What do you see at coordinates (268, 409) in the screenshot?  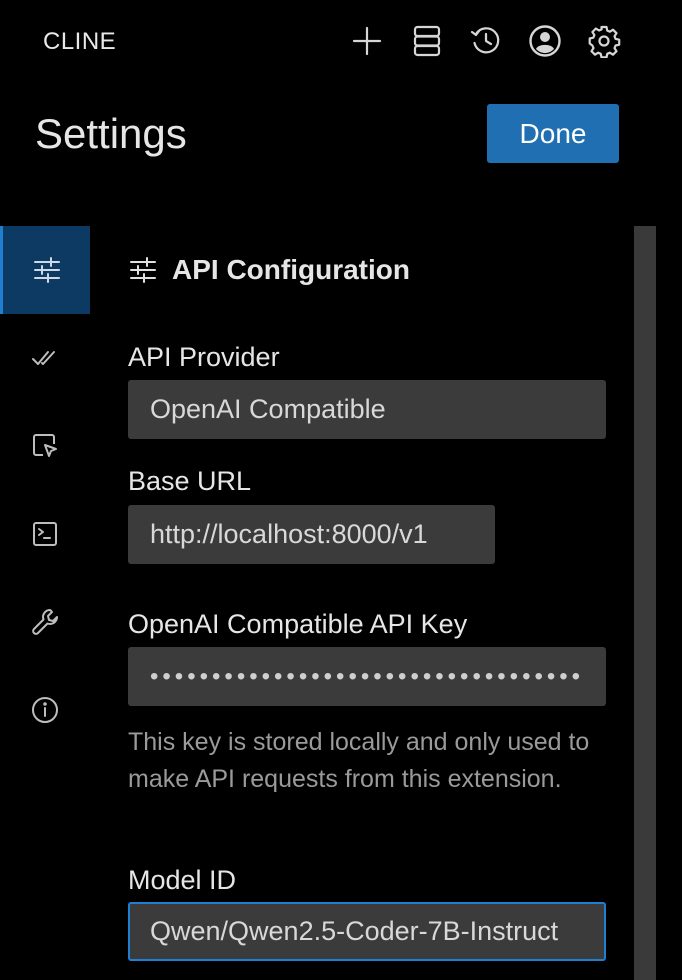 I see `api-provider-value: OpenAI Compatible` at bounding box center [268, 409].